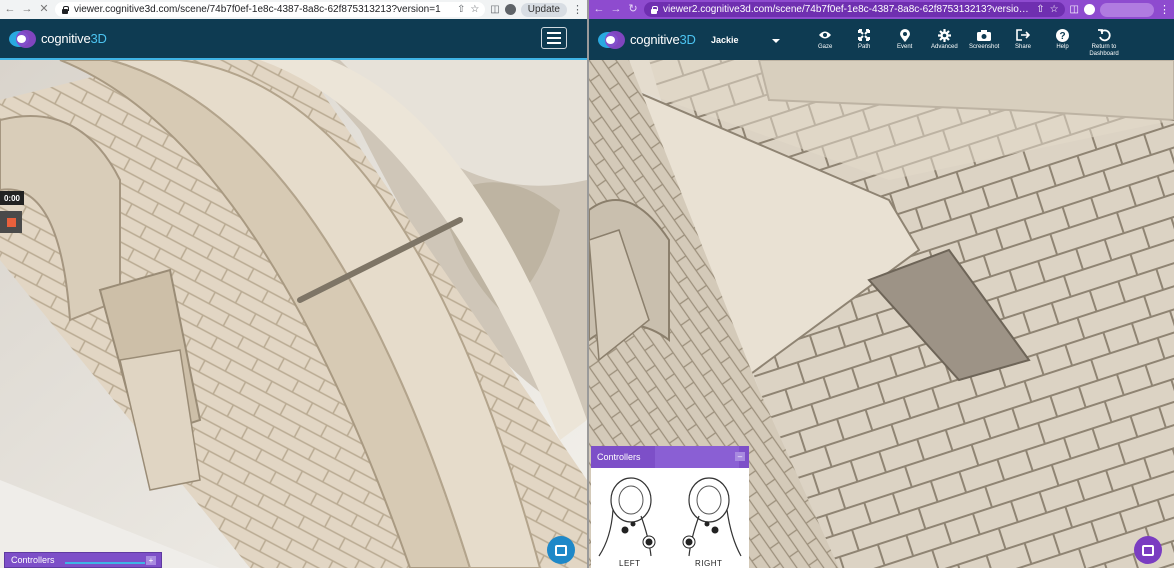 The height and width of the screenshot is (568, 1174). I want to click on controllers-panel-header: Controllers –, so click(670, 457).